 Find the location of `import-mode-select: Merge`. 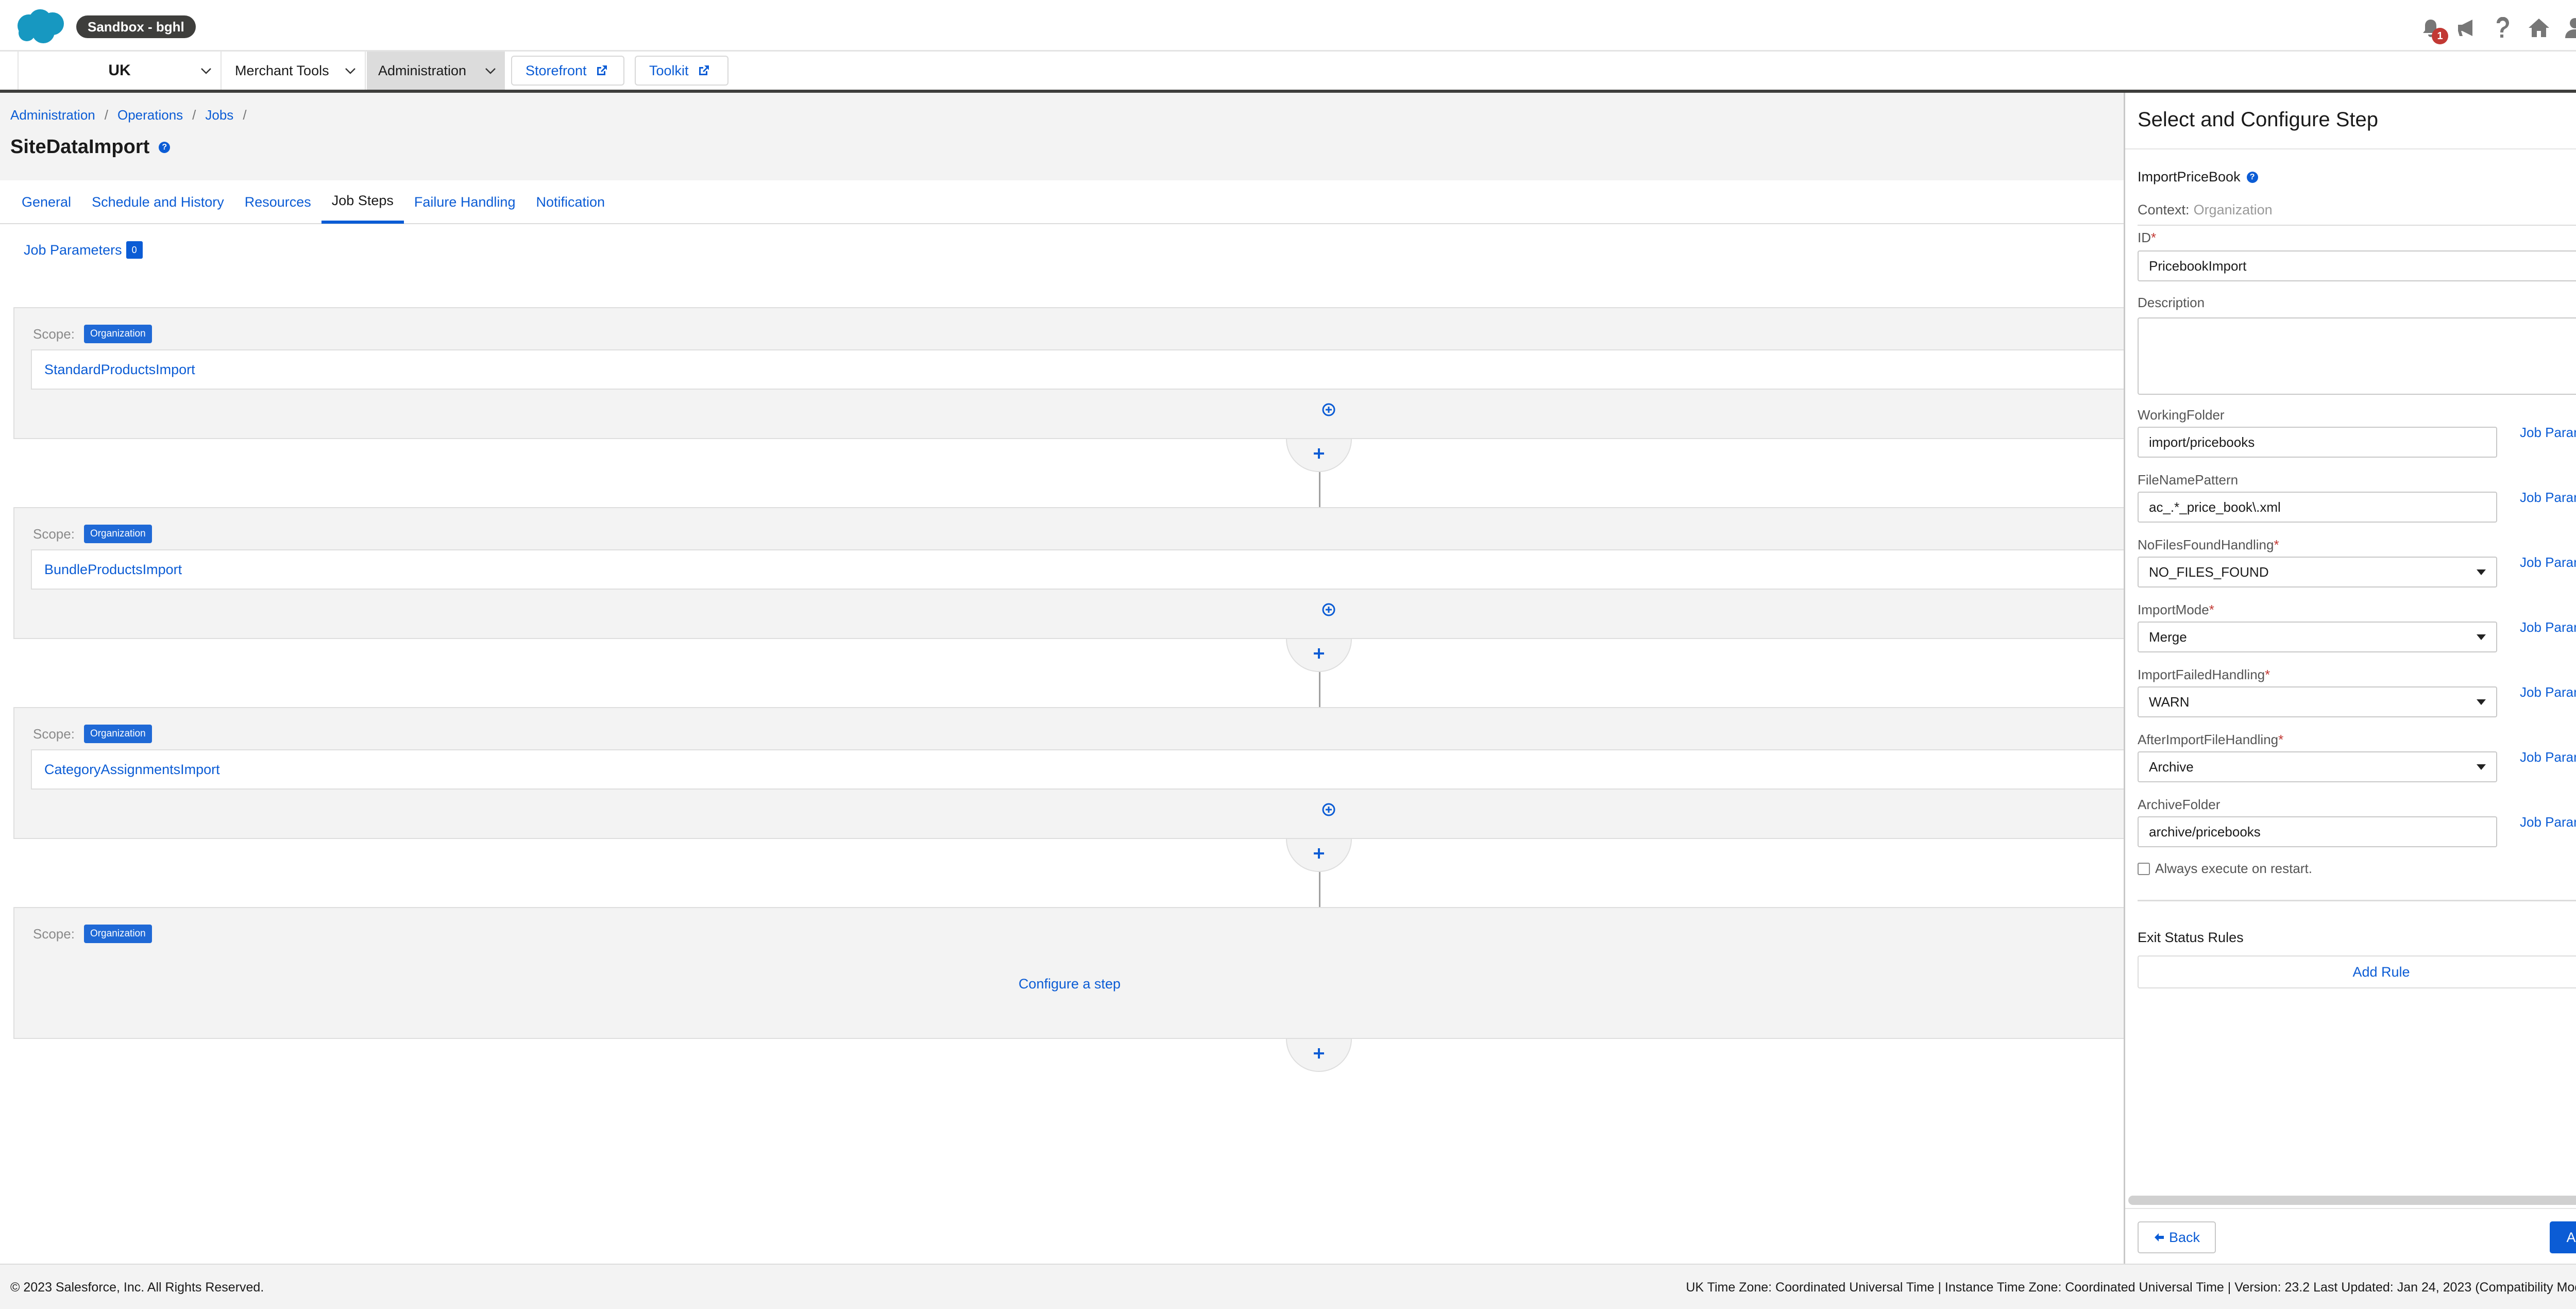

import-mode-select: Merge is located at coordinates (2318, 637).